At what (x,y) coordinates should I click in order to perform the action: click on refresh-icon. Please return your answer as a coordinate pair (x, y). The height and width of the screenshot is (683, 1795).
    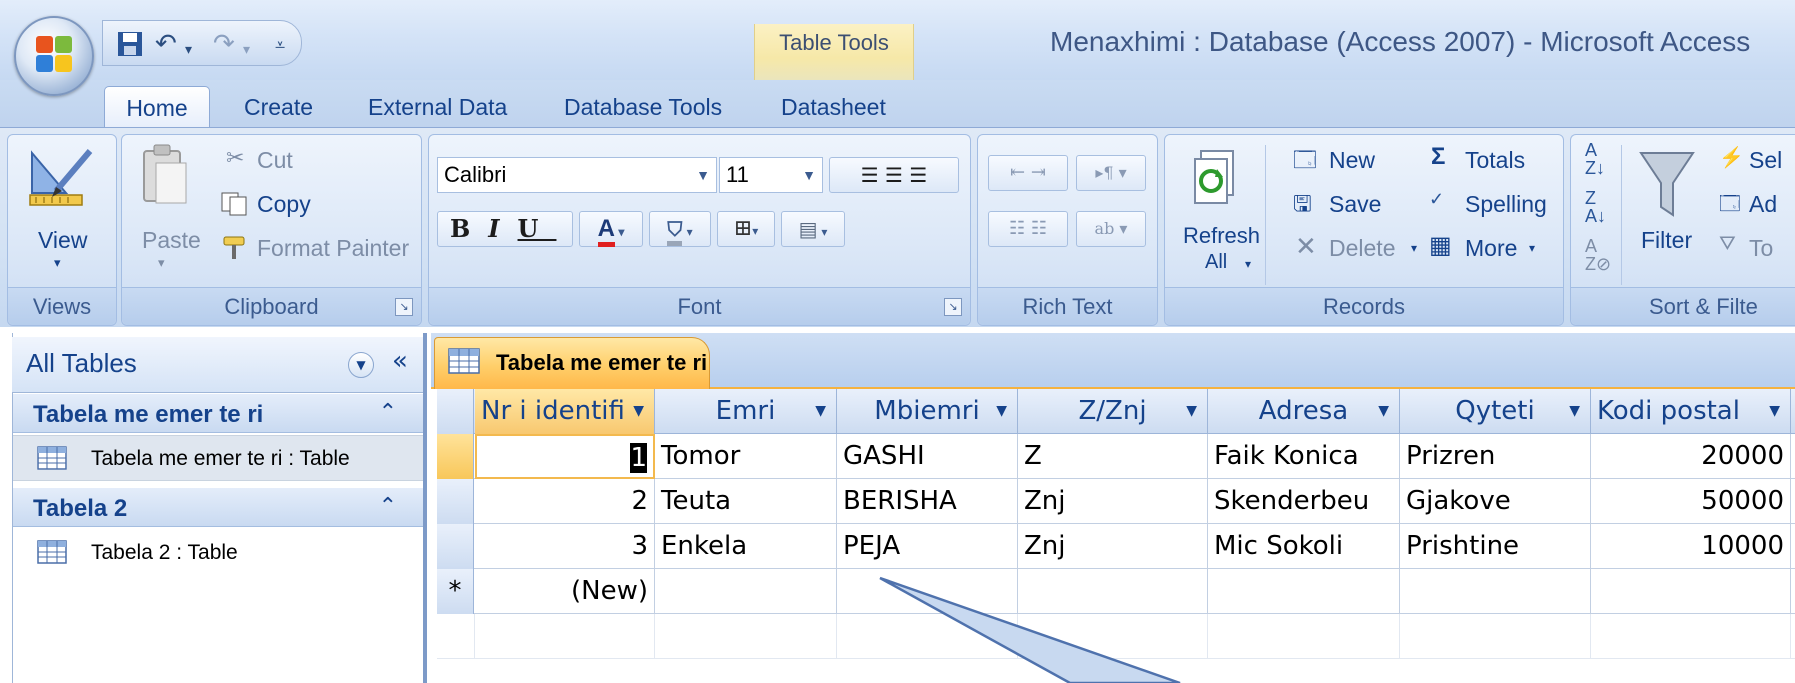
    Looking at the image, I should click on (1215, 179).